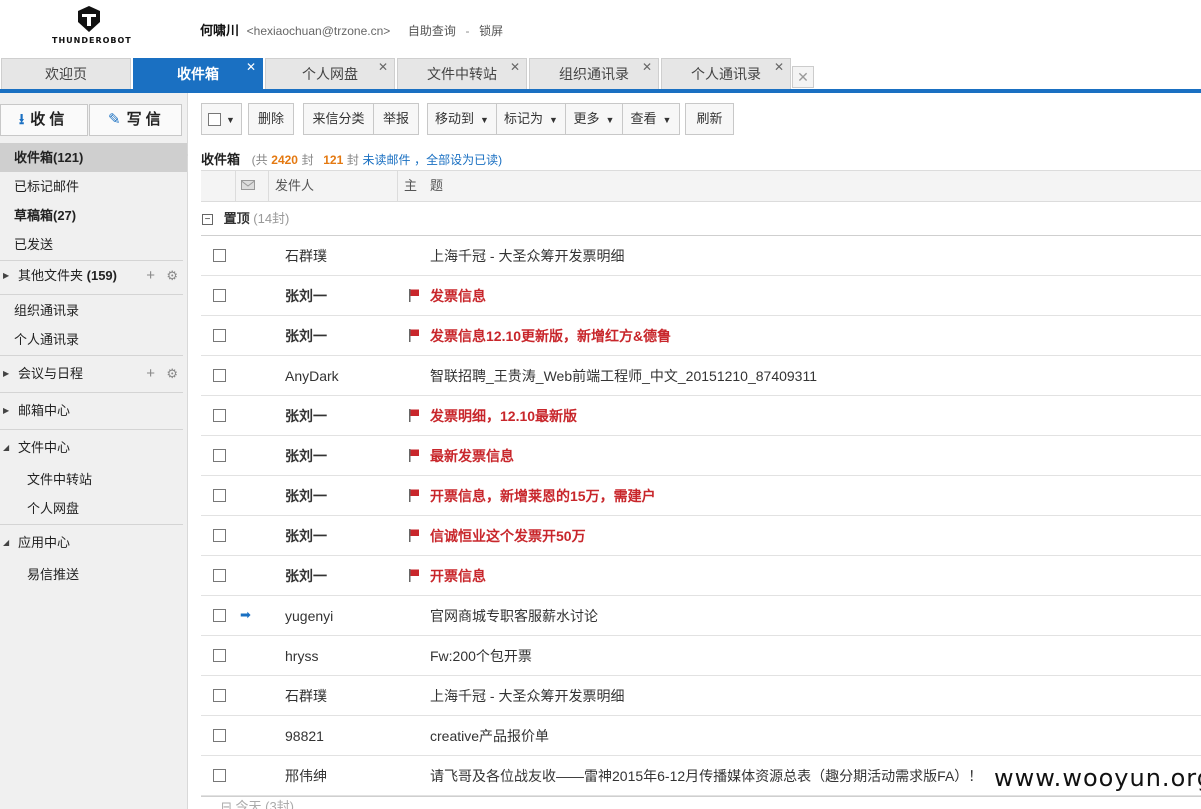 Image resolution: width=1201 pixels, height=809 pixels. Describe the element at coordinates (701, 576) in the screenshot. I see `email-row: 张刘一 开票信息` at that location.